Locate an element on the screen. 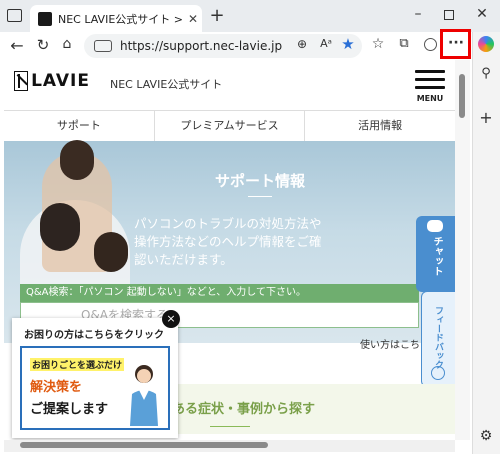 The width and height of the screenshot is (500, 454). lavie-logo: LAVIE is located at coordinates (52, 81).